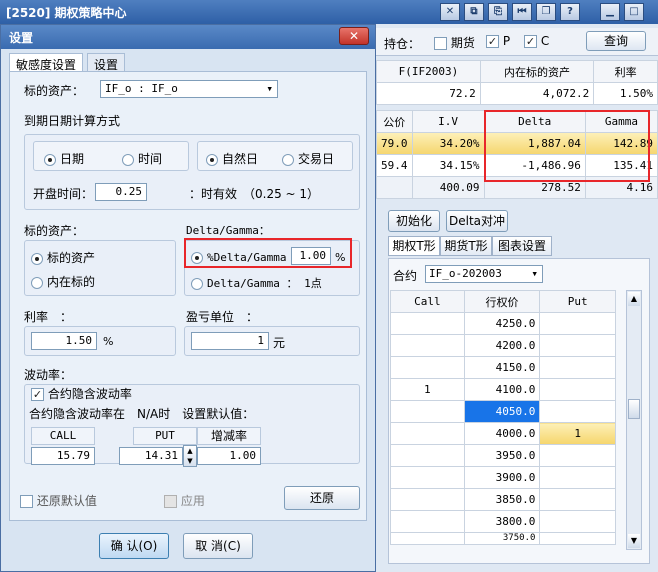 The image size is (658, 572). What do you see at coordinates (322, 498) in the screenshot?
I see `restore-button: 还原` at bounding box center [322, 498].